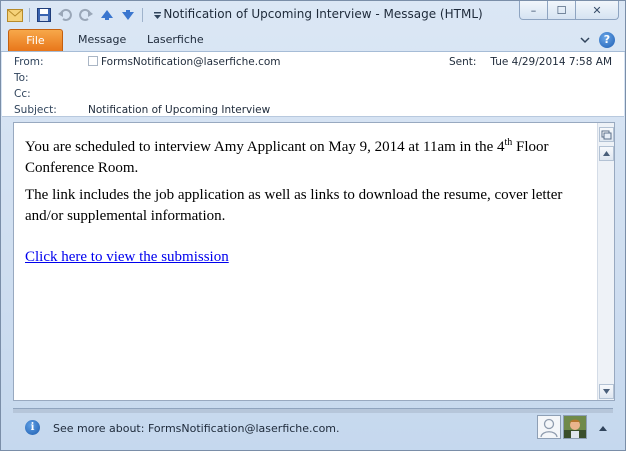 The height and width of the screenshot is (451, 626). I want to click on sent-value: Tue 4/29/2014 7:58 AM, so click(551, 62).